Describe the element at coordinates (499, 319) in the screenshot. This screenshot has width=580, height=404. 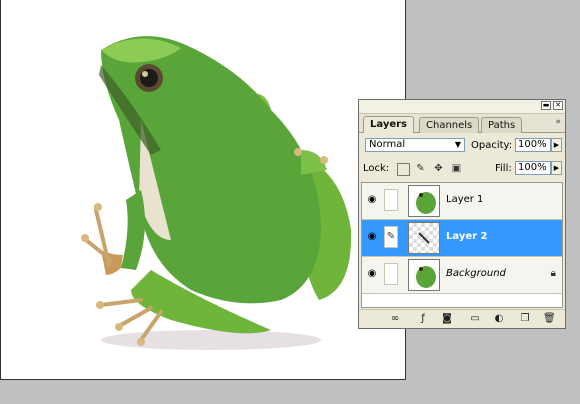
I see `adjustment-layer-icon: ◐` at that location.